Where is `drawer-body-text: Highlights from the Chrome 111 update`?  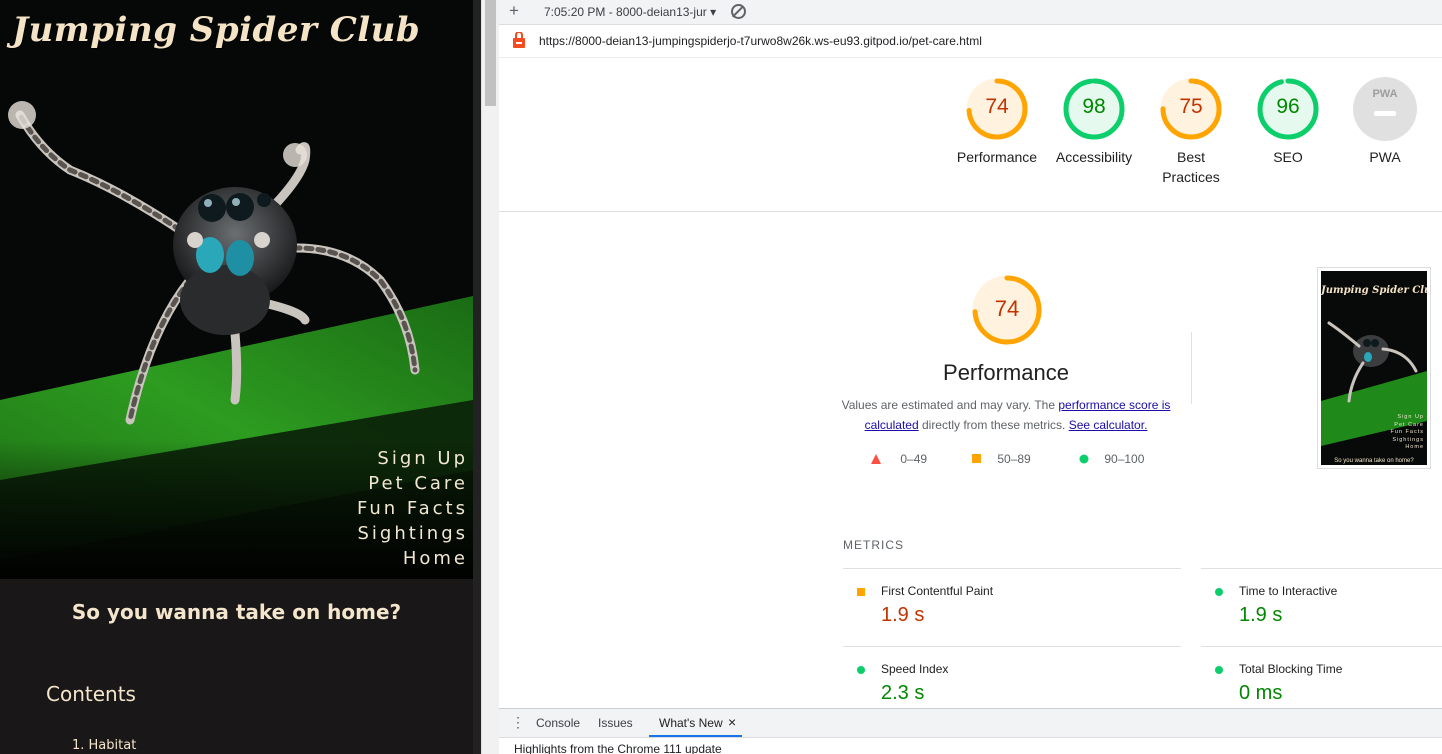 drawer-body-text: Highlights from the Chrome 111 update is located at coordinates (618, 748).